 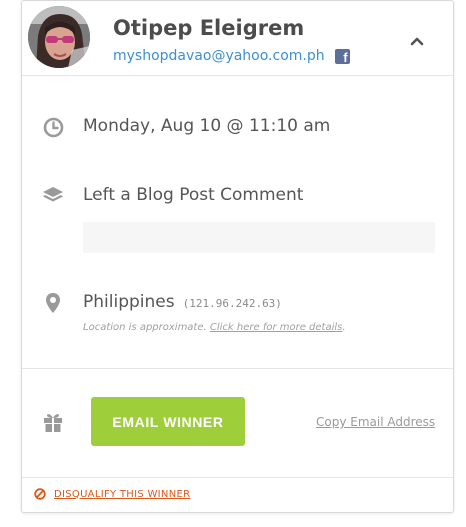 What do you see at coordinates (344, 327) in the screenshot?
I see `location-note-end: .` at bounding box center [344, 327].